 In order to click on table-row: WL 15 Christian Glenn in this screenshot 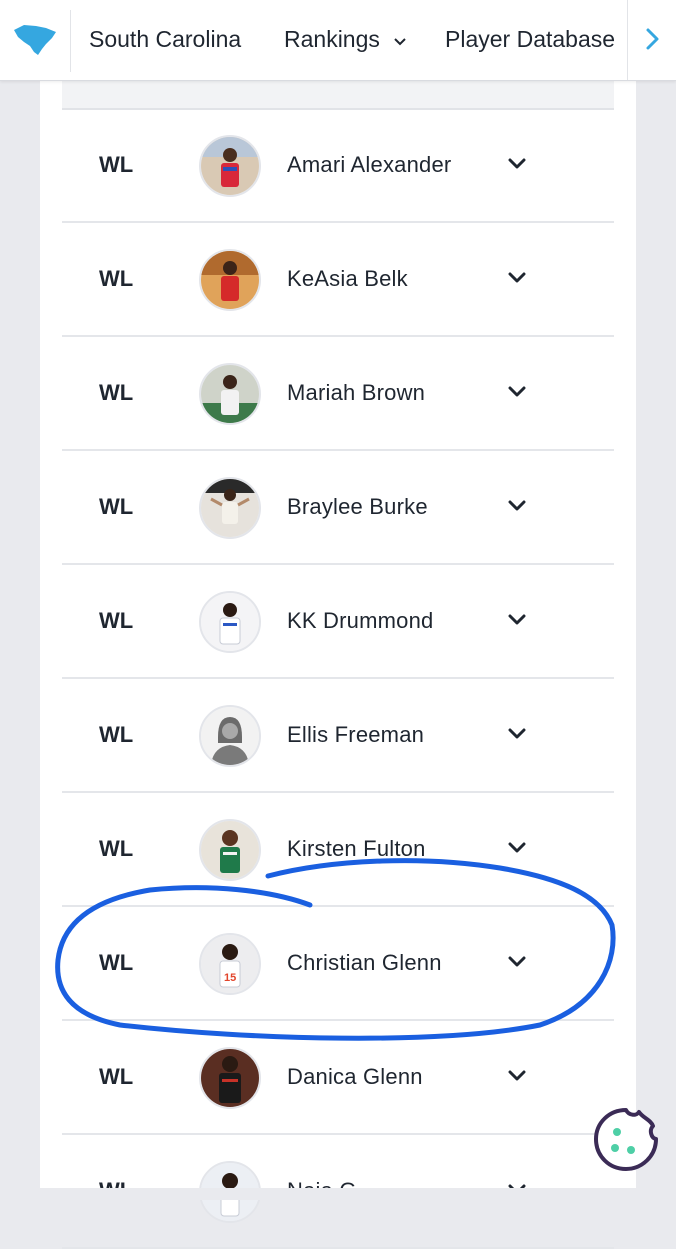, I will do `click(338, 964)`.